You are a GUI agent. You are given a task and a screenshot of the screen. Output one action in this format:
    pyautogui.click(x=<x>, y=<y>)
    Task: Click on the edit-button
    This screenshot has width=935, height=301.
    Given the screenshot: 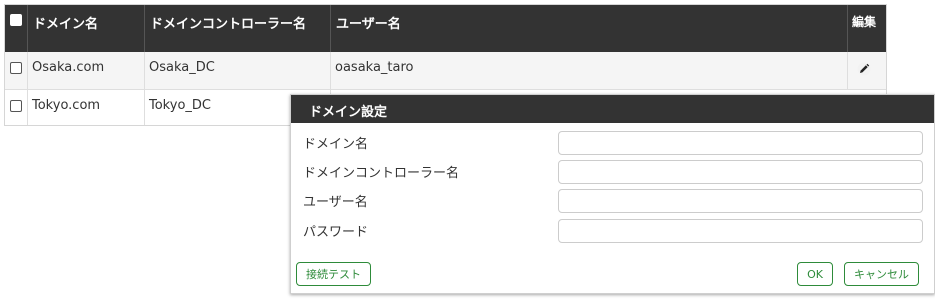 What is the action you would take?
    pyautogui.click(x=864, y=69)
    